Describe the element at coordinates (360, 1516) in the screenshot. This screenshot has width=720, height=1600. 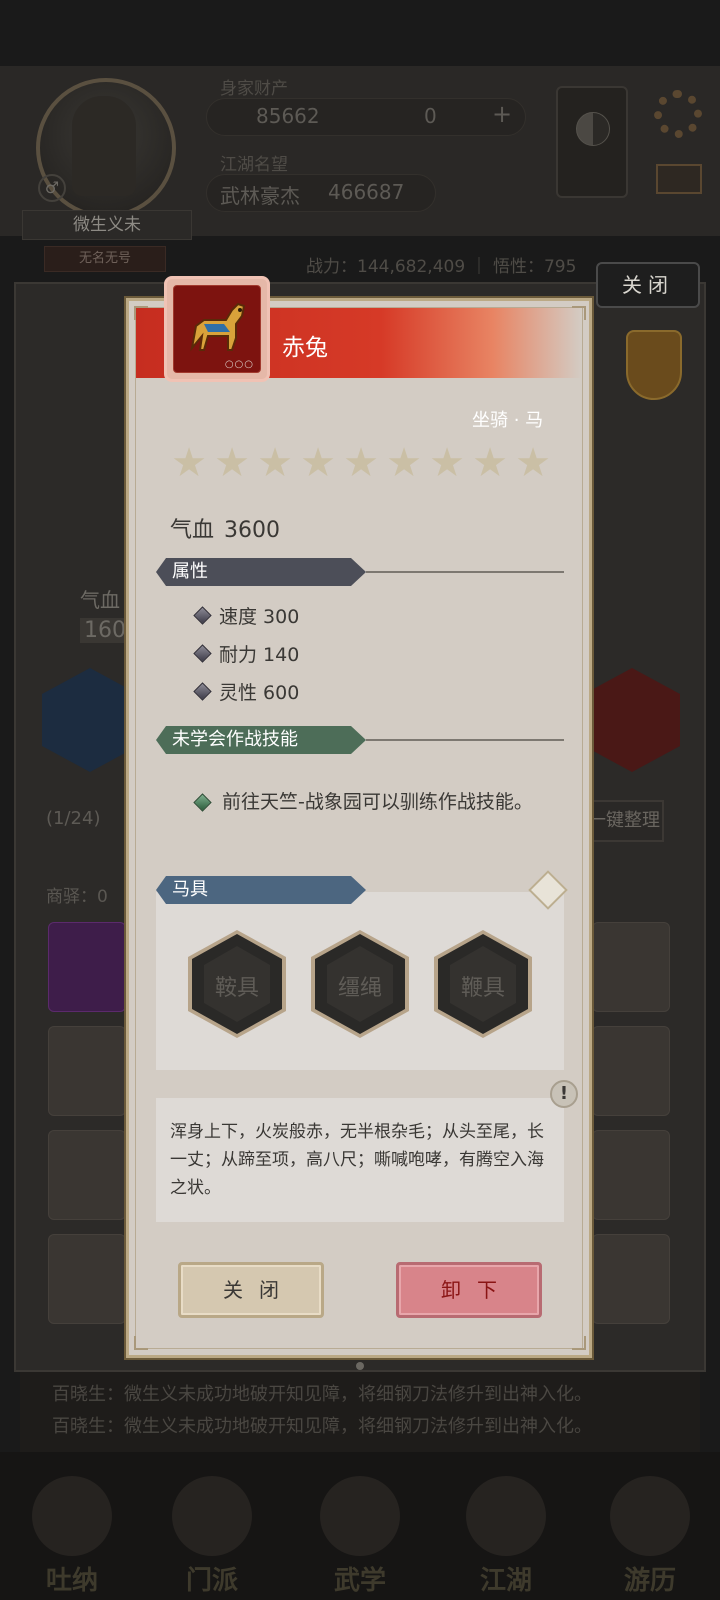
I see `nav-wuxue-icon` at that location.